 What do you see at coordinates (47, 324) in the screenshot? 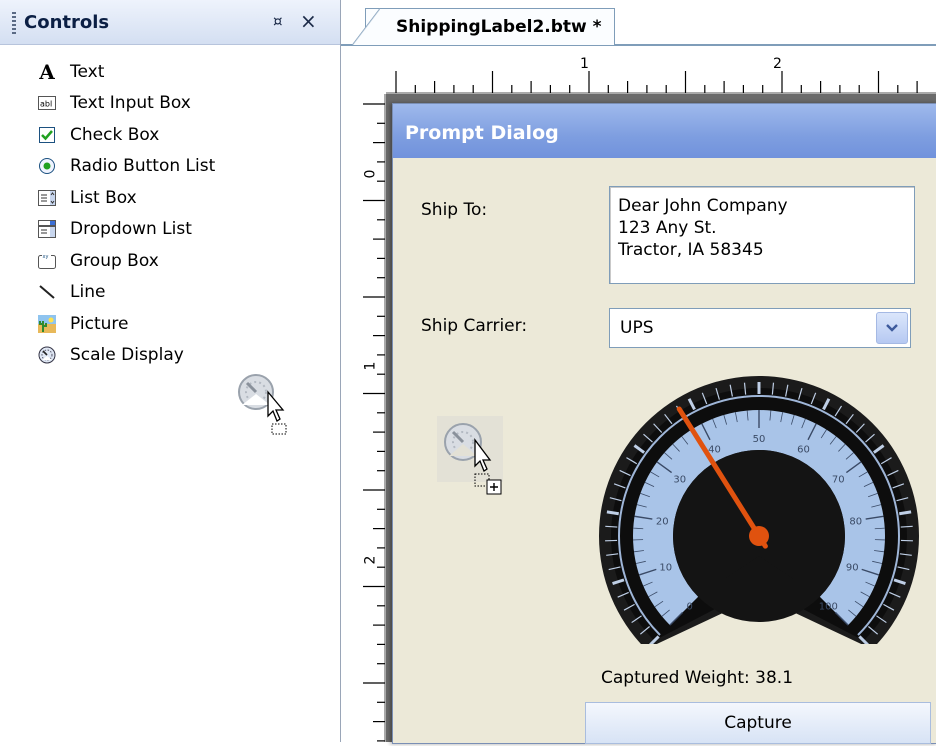
I see `picture-icon` at bounding box center [47, 324].